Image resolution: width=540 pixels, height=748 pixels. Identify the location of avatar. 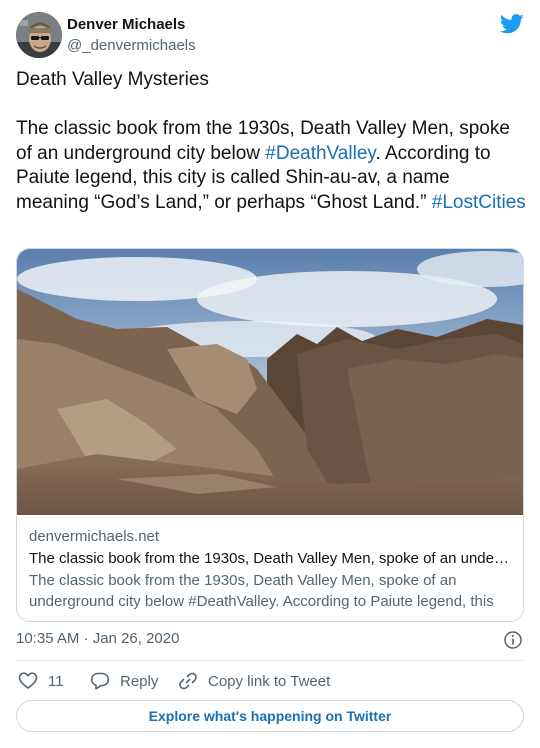
(39, 35).